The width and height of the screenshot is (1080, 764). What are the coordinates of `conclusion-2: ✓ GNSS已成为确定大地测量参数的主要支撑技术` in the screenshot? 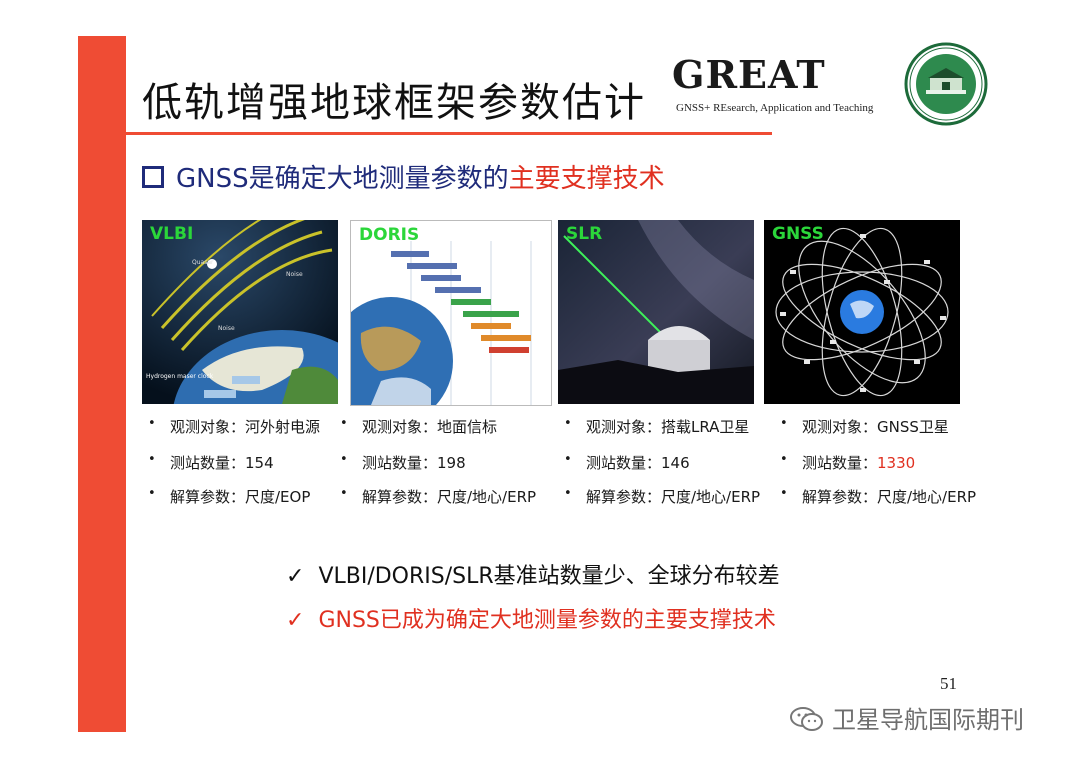 It's located at (531, 618).